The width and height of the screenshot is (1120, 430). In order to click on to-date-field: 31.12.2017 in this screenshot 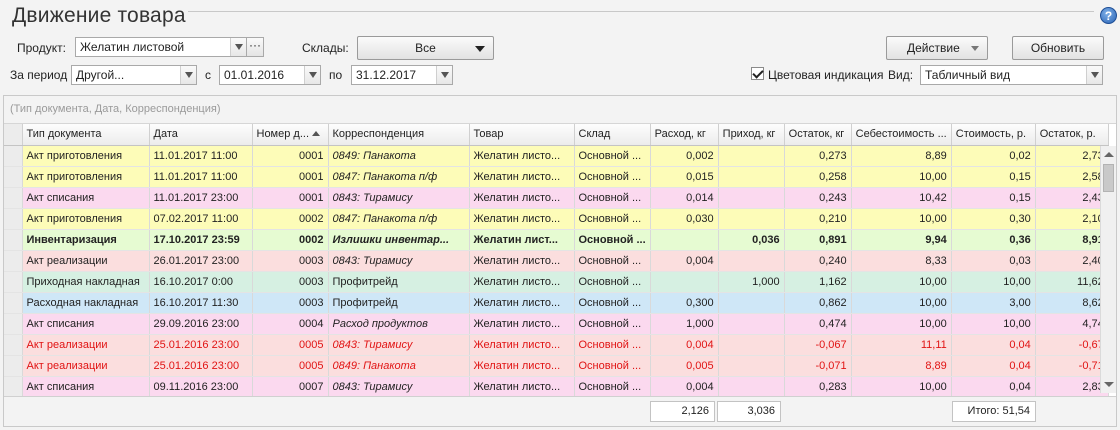, I will do `click(402, 75)`.